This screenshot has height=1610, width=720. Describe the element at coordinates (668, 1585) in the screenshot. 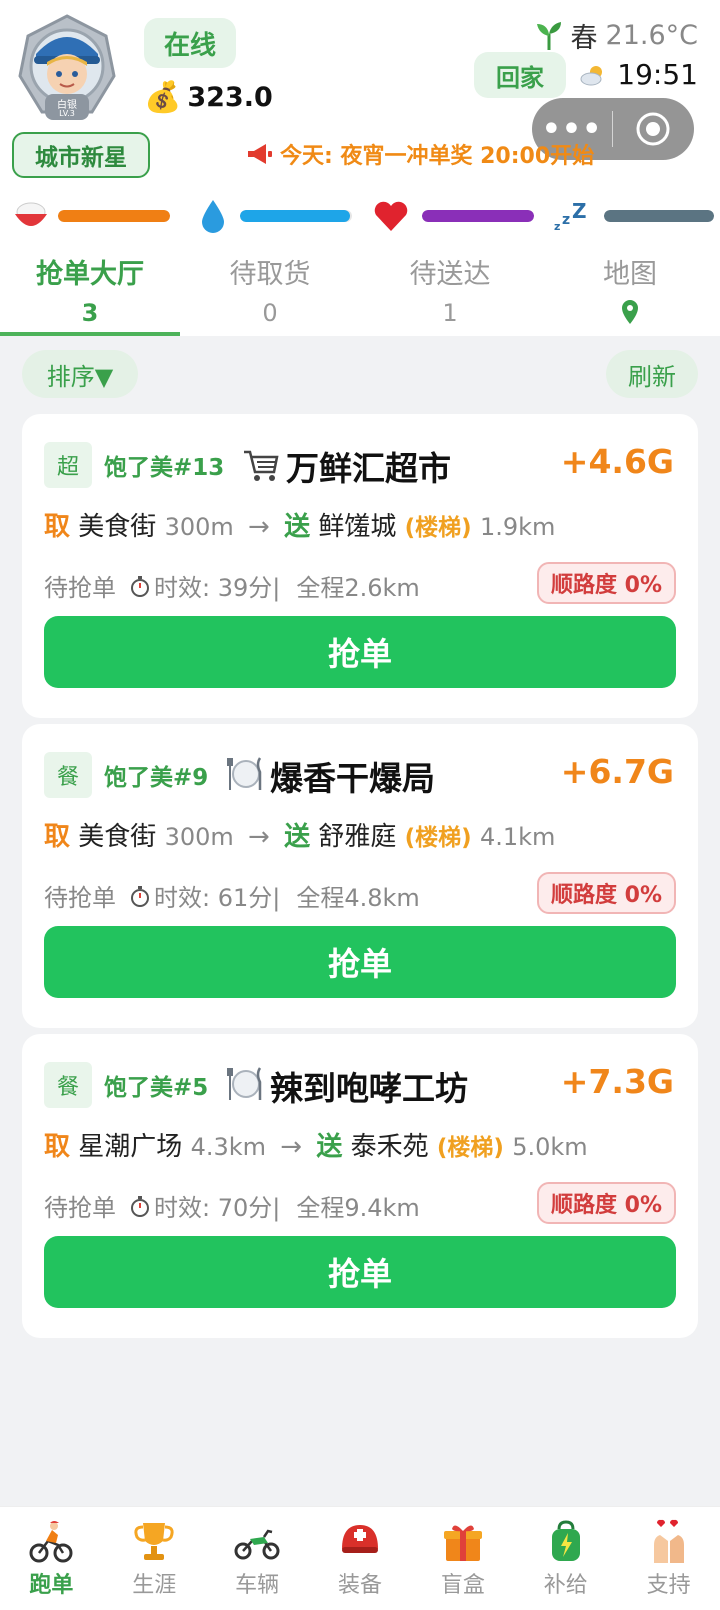

I see `nav-label: 支持` at that location.